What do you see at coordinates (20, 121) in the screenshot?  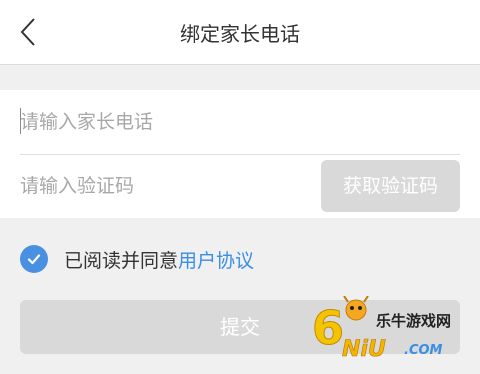 I see `text-cursor` at bounding box center [20, 121].